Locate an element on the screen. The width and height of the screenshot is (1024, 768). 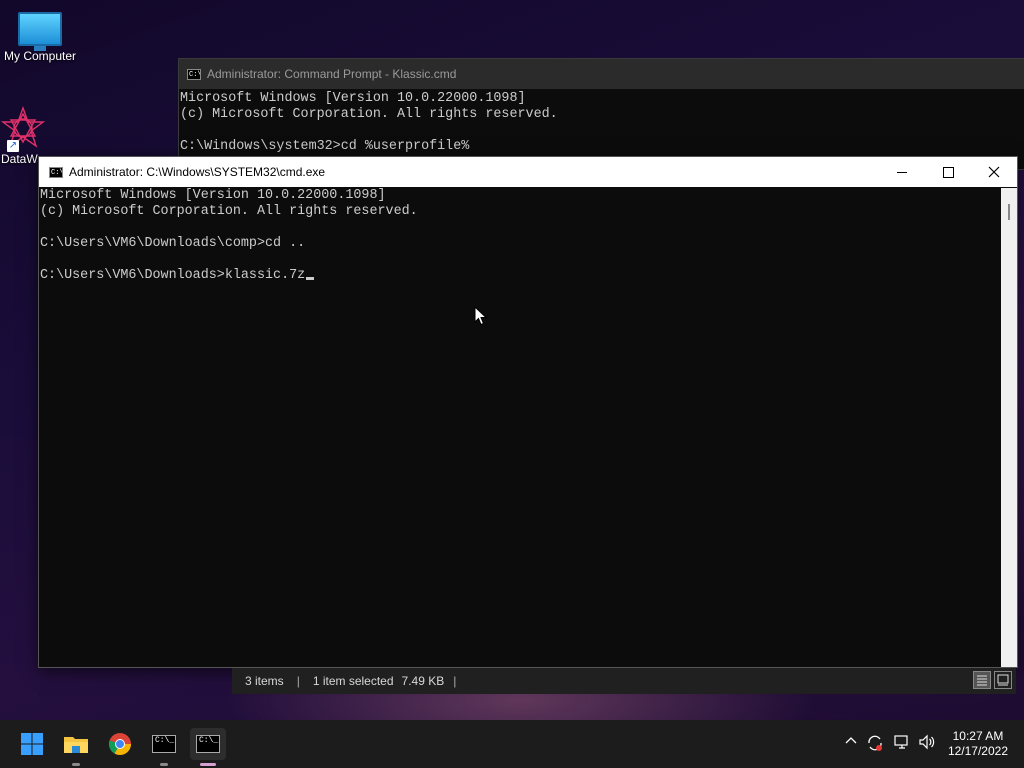
tray-volume-button is located at coordinates (927, 743).